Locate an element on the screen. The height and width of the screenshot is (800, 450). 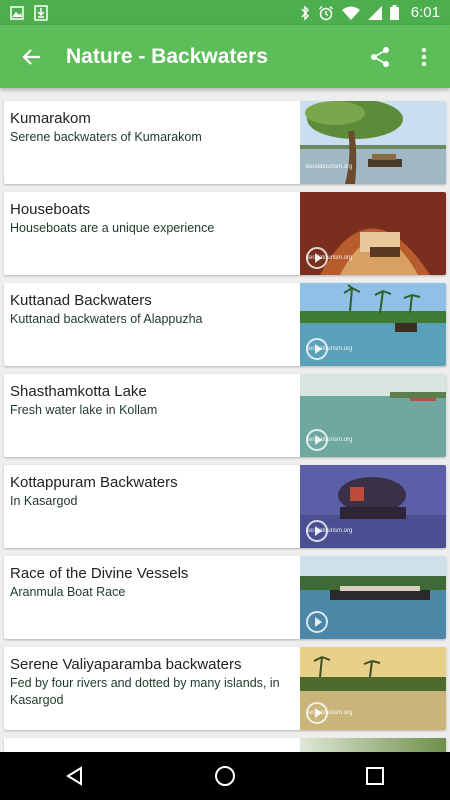
alarm-icon is located at coordinates (325, 12).